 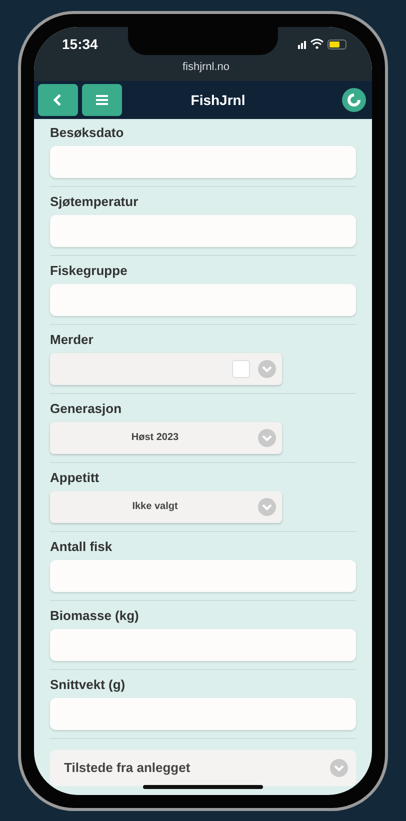 I want to click on field-label: Merder, so click(x=72, y=339).